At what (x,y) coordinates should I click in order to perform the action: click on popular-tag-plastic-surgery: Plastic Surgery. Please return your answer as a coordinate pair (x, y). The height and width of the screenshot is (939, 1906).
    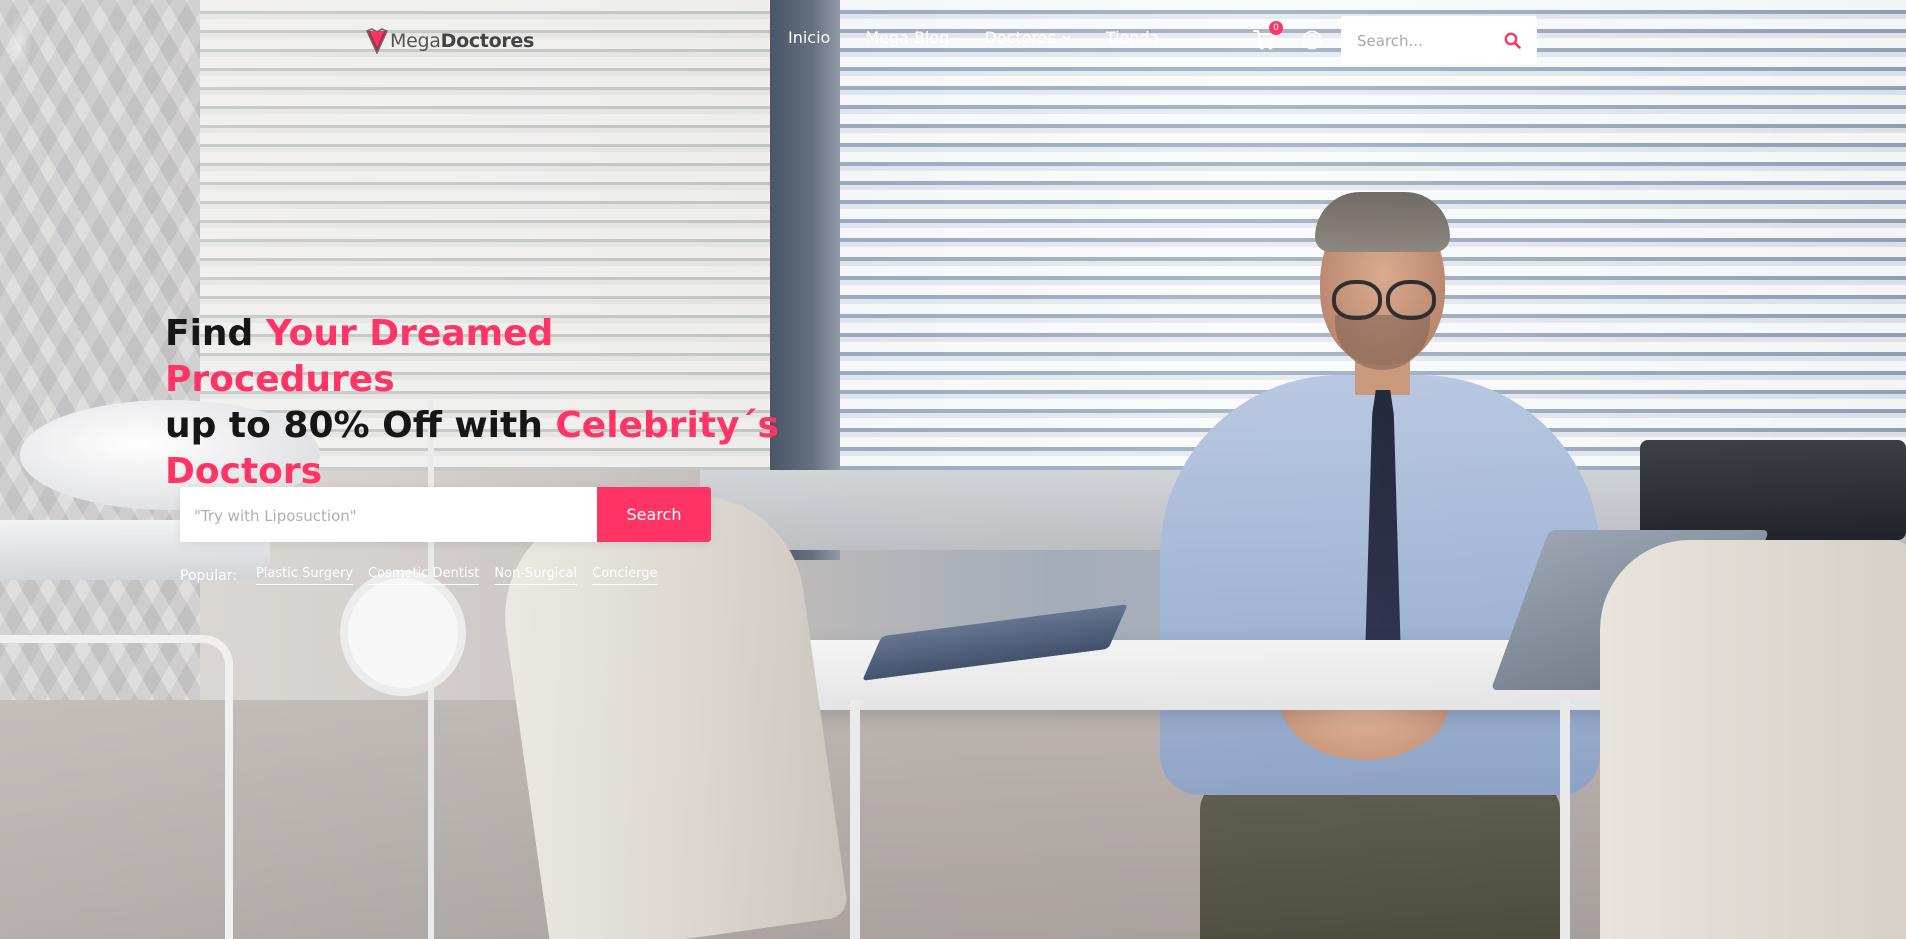
    Looking at the image, I should click on (304, 575).